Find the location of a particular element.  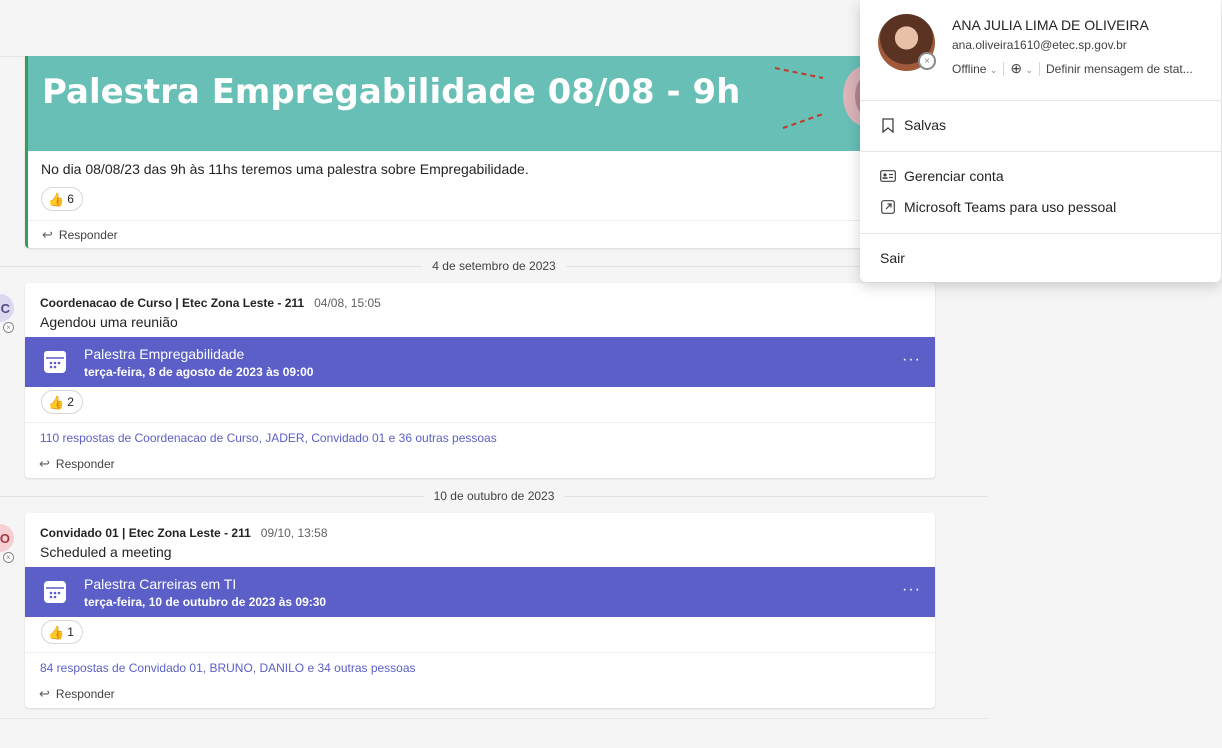

menu-item-manage-account: Gerenciar conta is located at coordinates (942, 176).